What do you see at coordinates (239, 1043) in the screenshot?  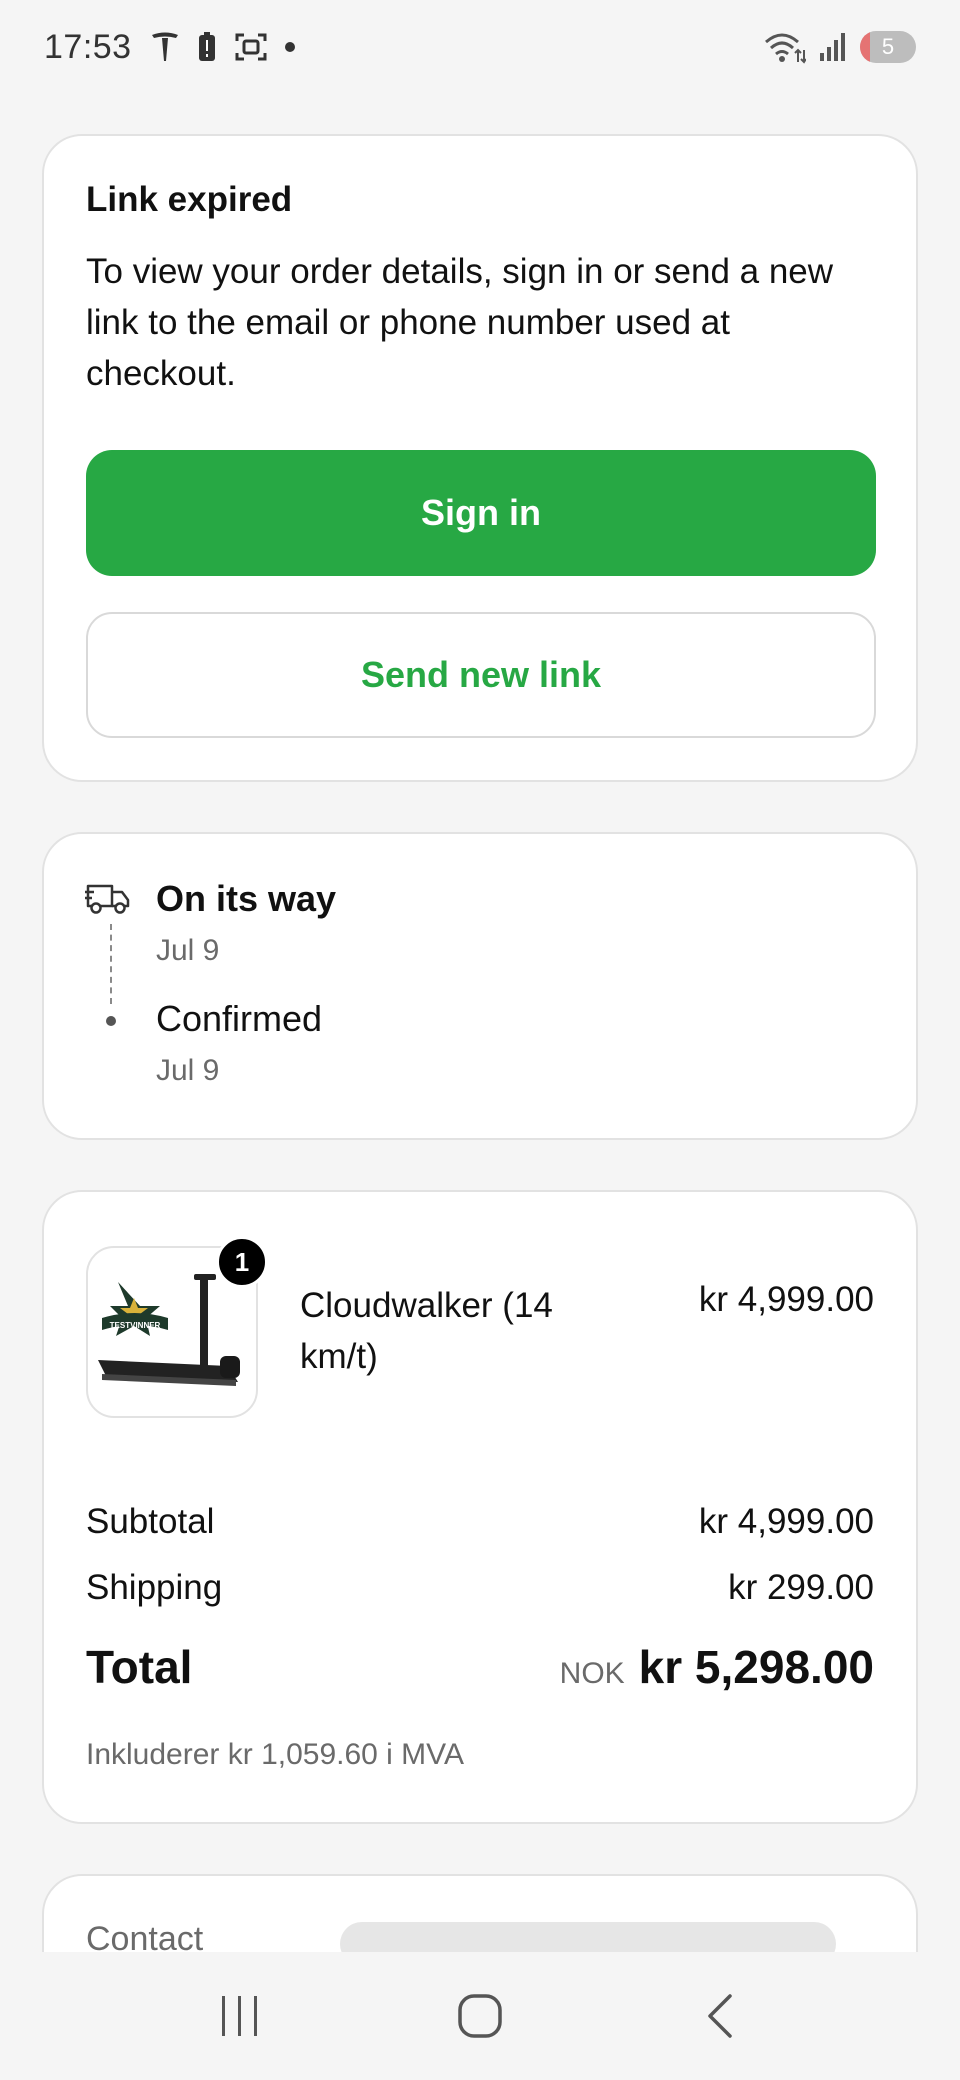 I see `timeline-step-confirmed: Confirmed Jul 9` at bounding box center [239, 1043].